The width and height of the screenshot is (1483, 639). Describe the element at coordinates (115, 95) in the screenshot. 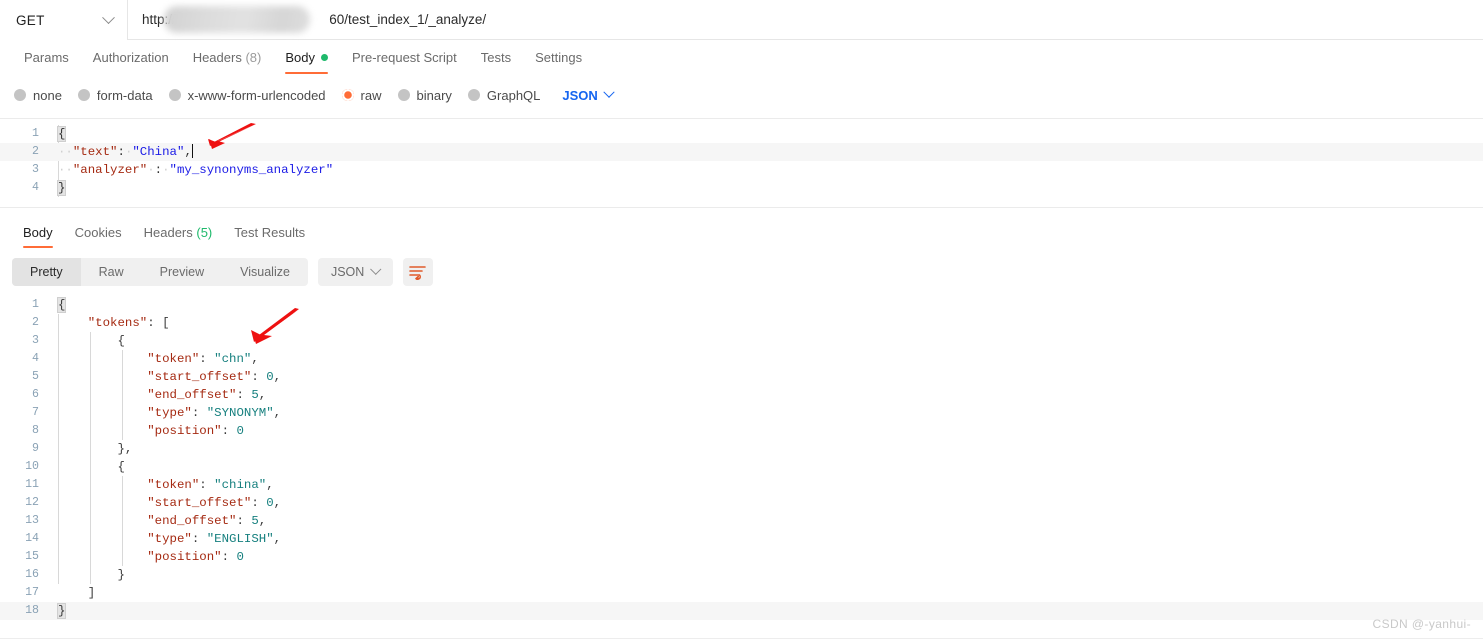

I see `body-mode-form-data: form-data` at that location.